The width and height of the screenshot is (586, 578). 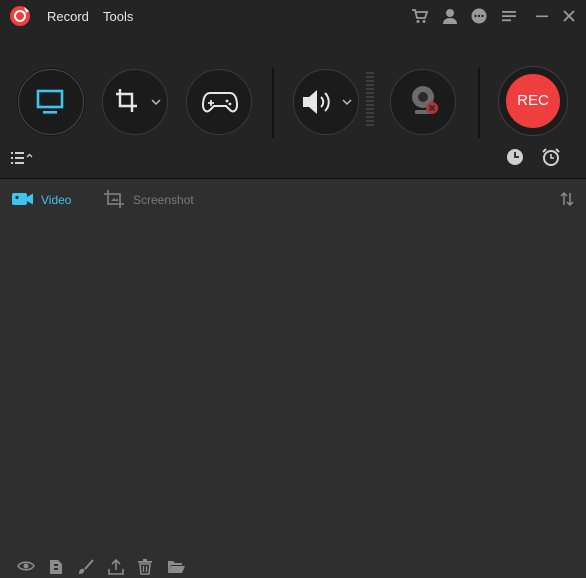 I want to click on edit-brush-icon, so click(x=86, y=567).